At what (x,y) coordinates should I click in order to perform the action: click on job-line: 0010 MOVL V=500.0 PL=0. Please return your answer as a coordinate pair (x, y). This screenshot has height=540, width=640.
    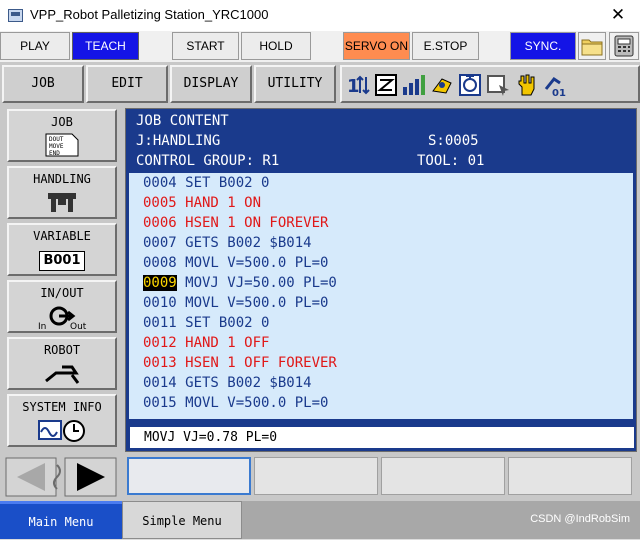
    Looking at the image, I should click on (235, 303).